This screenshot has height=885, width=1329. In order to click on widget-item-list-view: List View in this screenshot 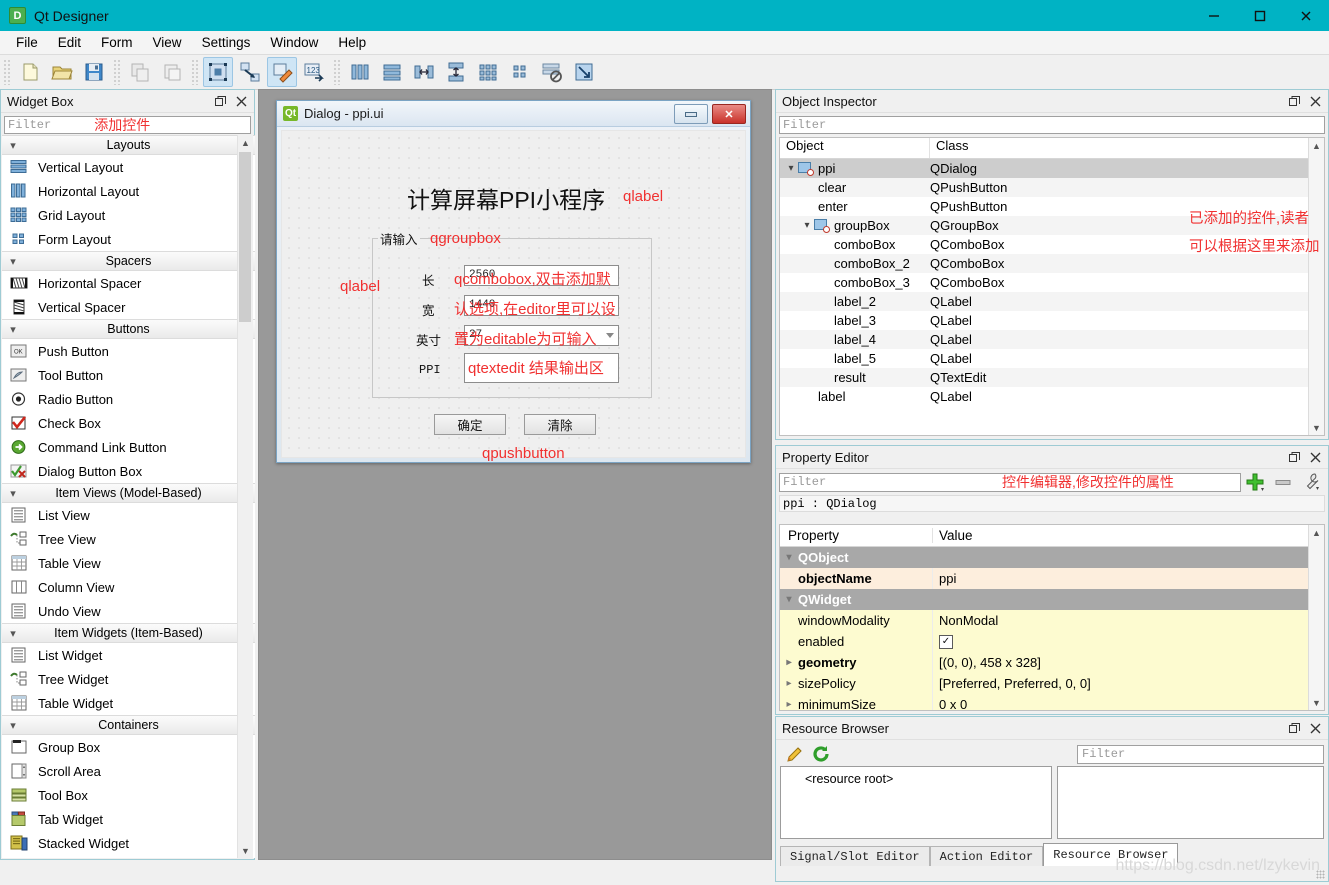, I will do `click(128, 515)`.